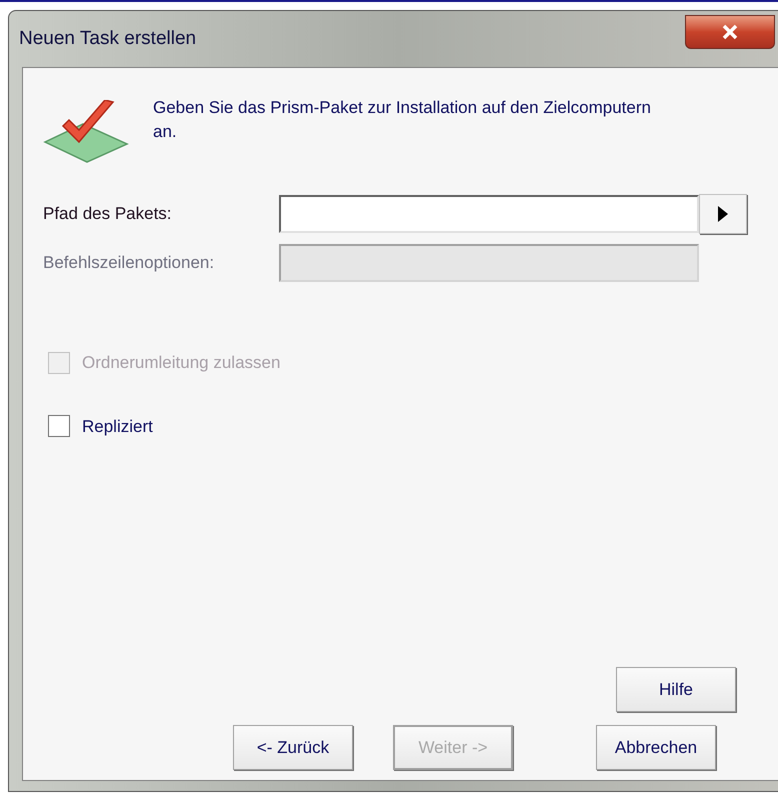 This screenshot has height=798, width=778. What do you see at coordinates (129, 263) in the screenshot?
I see `field-label: Befehlszeilenoptionen:` at bounding box center [129, 263].